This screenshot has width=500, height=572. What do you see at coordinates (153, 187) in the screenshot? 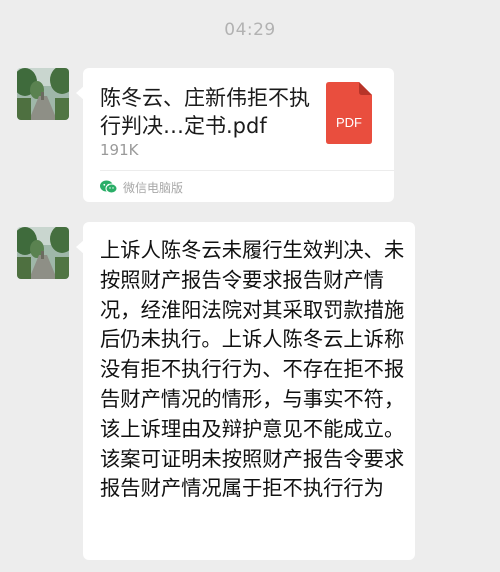
I see `source-label: 微信电脑版` at bounding box center [153, 187].